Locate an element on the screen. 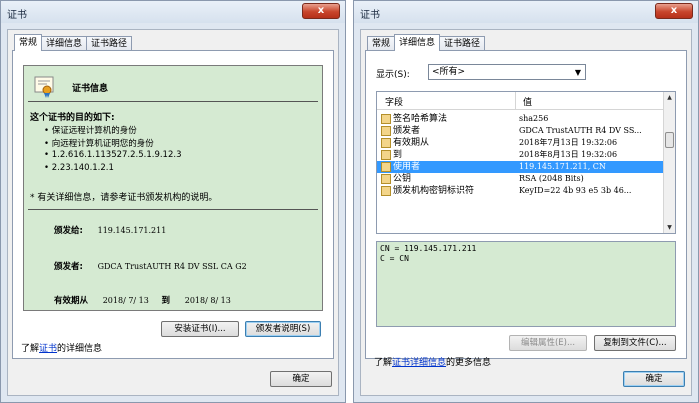  column-header-value: 值 is located at coordinates (527, 101).